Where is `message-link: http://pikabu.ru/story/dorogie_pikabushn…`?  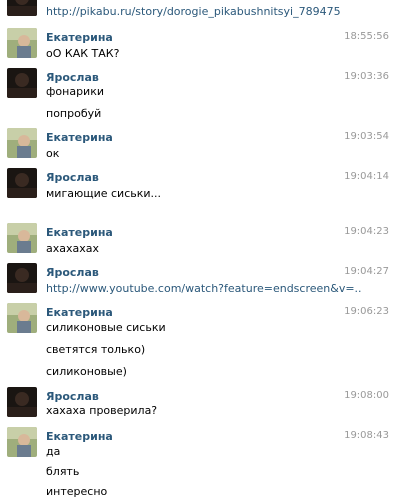 message-link: http://pikabu.ru/story/dorogie_pikabushn… is located at coordinates (193, 11).